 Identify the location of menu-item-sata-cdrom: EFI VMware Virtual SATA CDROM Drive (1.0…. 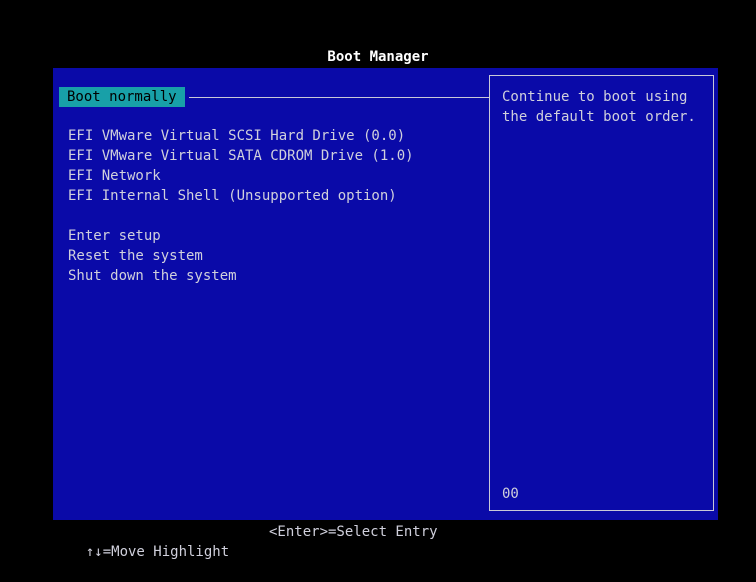
(241, 156).